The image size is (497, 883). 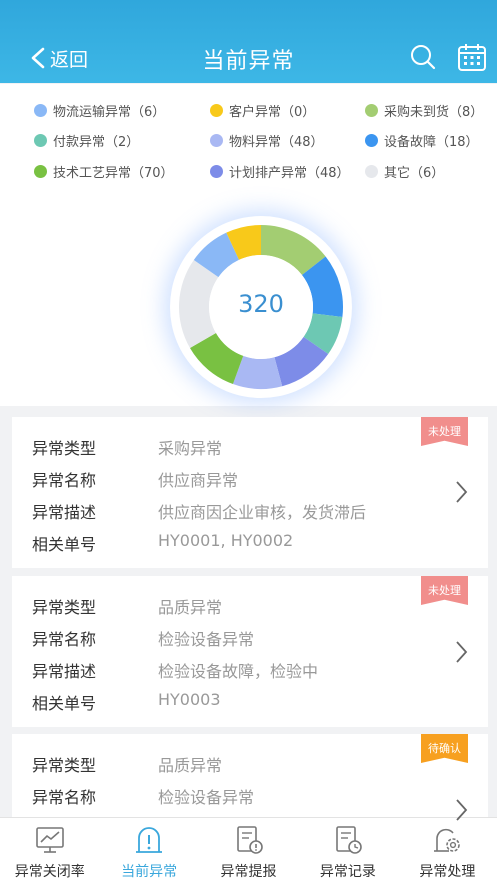 I want to click on legend-label: 其它（6）, so click(x=414, y=173).